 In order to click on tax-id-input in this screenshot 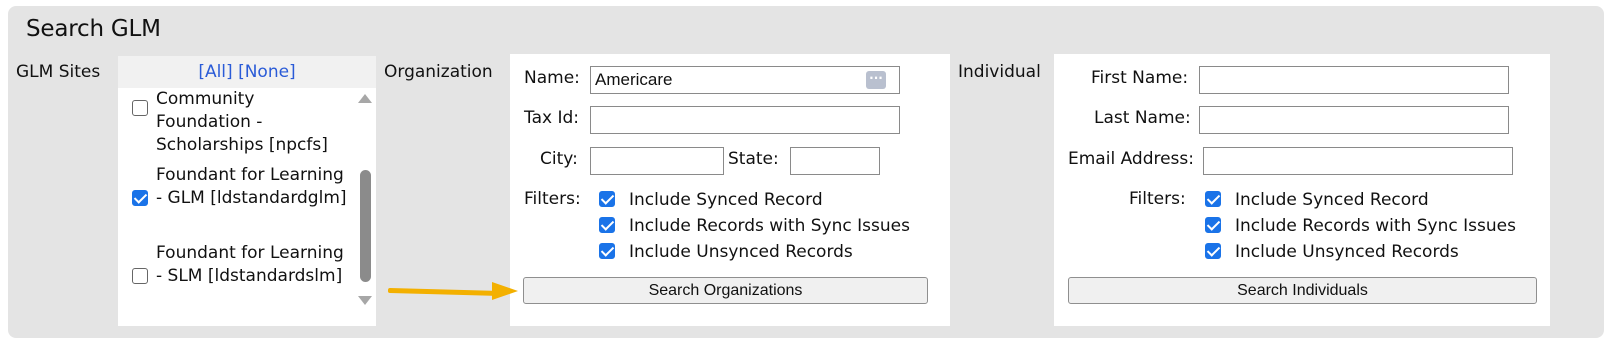, I will do `click(745, 120)`.